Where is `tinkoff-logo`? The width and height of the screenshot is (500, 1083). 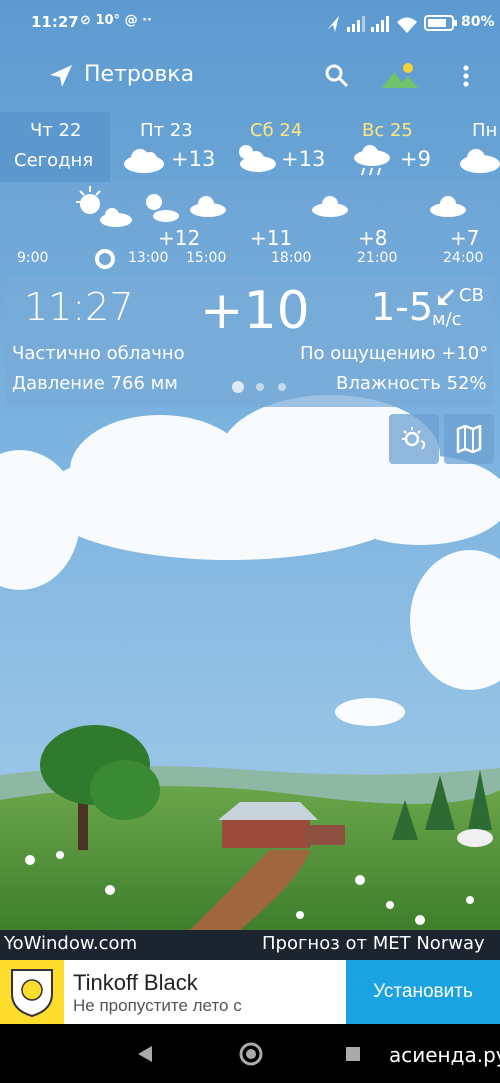
tinkoff-logo is located at coordinates (32, 992).